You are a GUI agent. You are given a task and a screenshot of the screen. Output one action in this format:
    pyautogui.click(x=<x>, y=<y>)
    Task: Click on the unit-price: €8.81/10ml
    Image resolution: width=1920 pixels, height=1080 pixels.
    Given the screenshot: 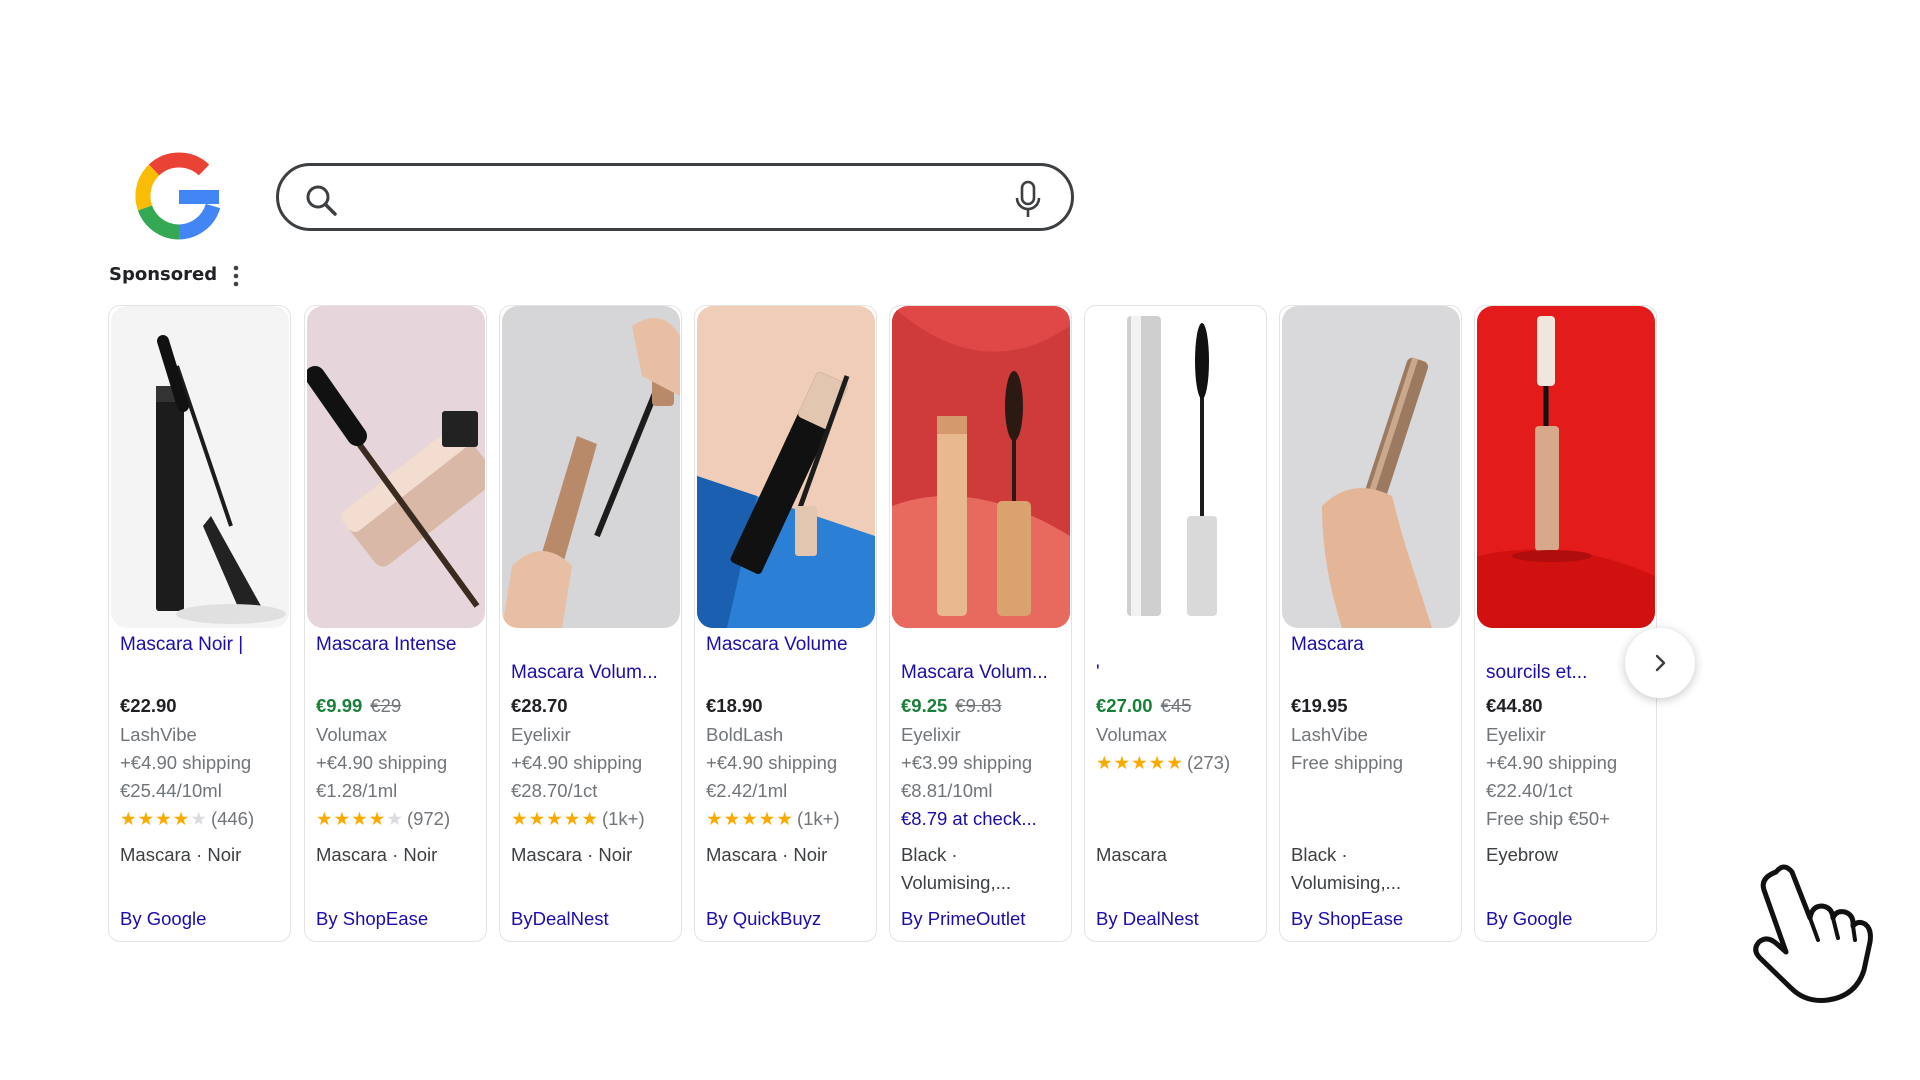 What is the action you would take?
    pyautogui.click(x=947, y=790)
    